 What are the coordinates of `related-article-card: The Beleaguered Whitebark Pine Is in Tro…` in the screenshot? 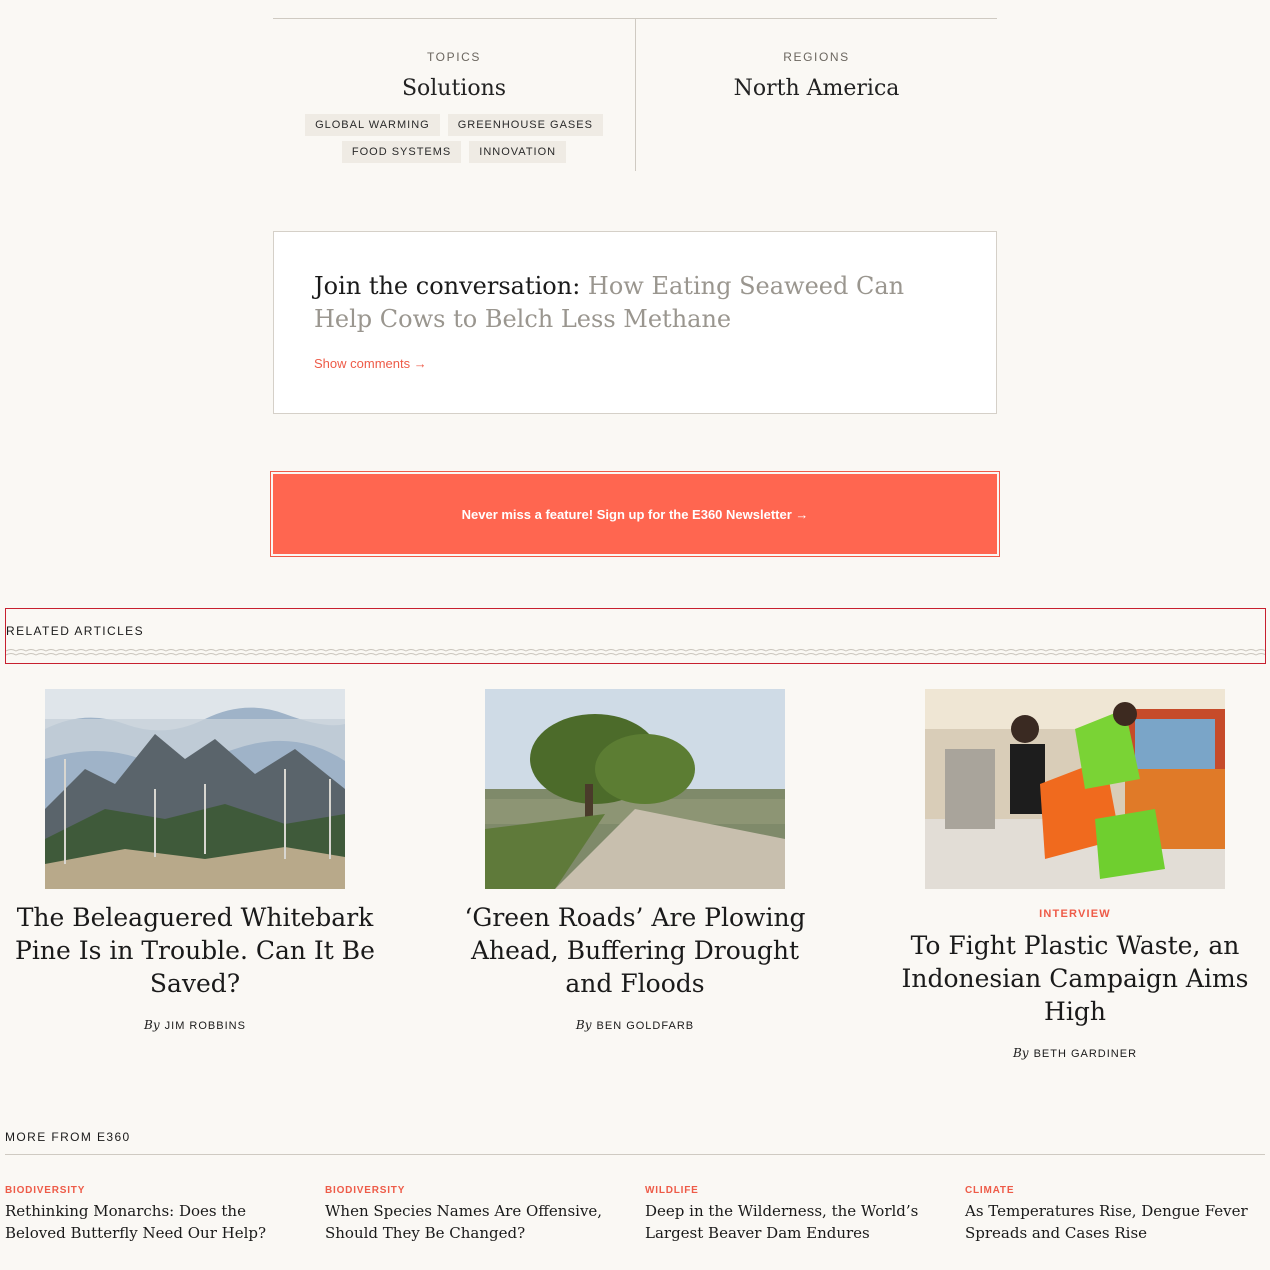 It's located at (195, 860).